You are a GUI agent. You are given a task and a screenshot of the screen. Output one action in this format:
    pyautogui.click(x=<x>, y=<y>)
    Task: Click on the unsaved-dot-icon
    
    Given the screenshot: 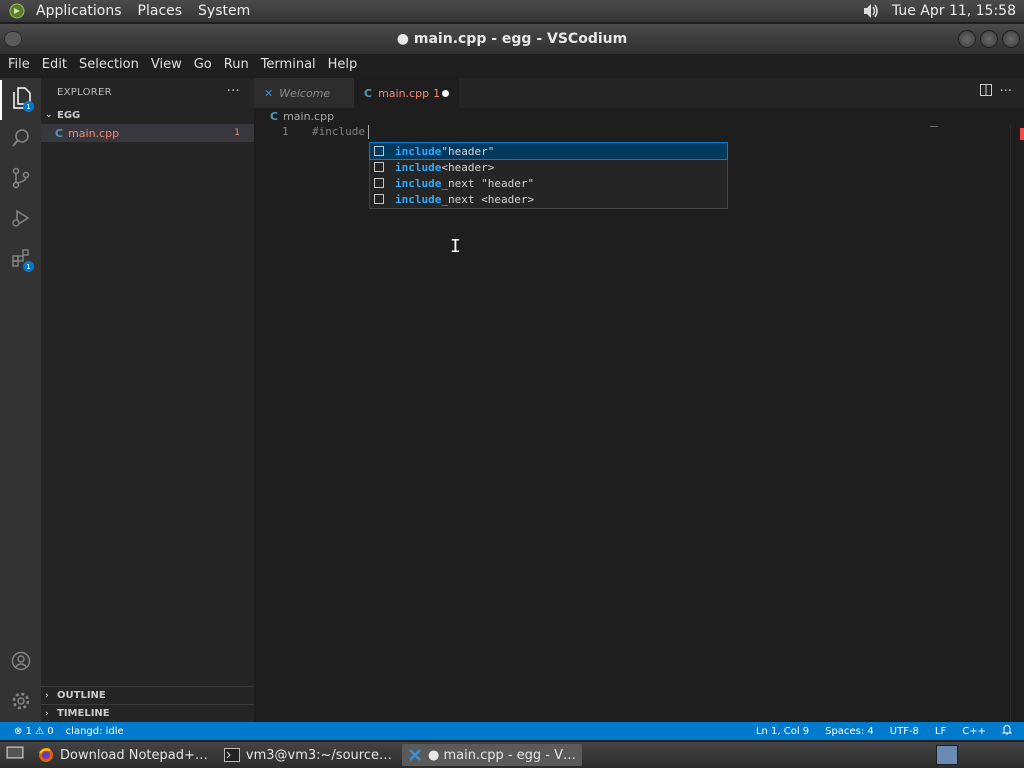 What is the action you would take?
    pyautogui.click(x=445, y=93)
    